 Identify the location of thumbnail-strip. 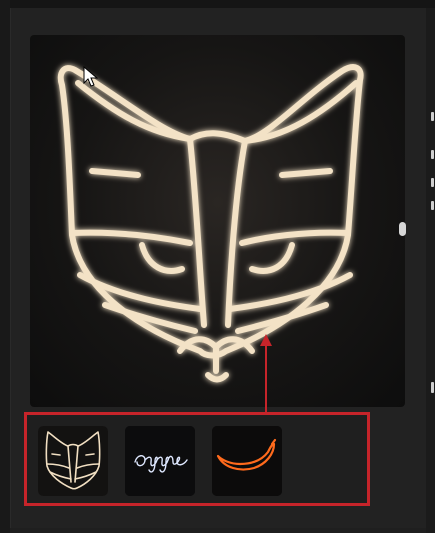
(197, 459).